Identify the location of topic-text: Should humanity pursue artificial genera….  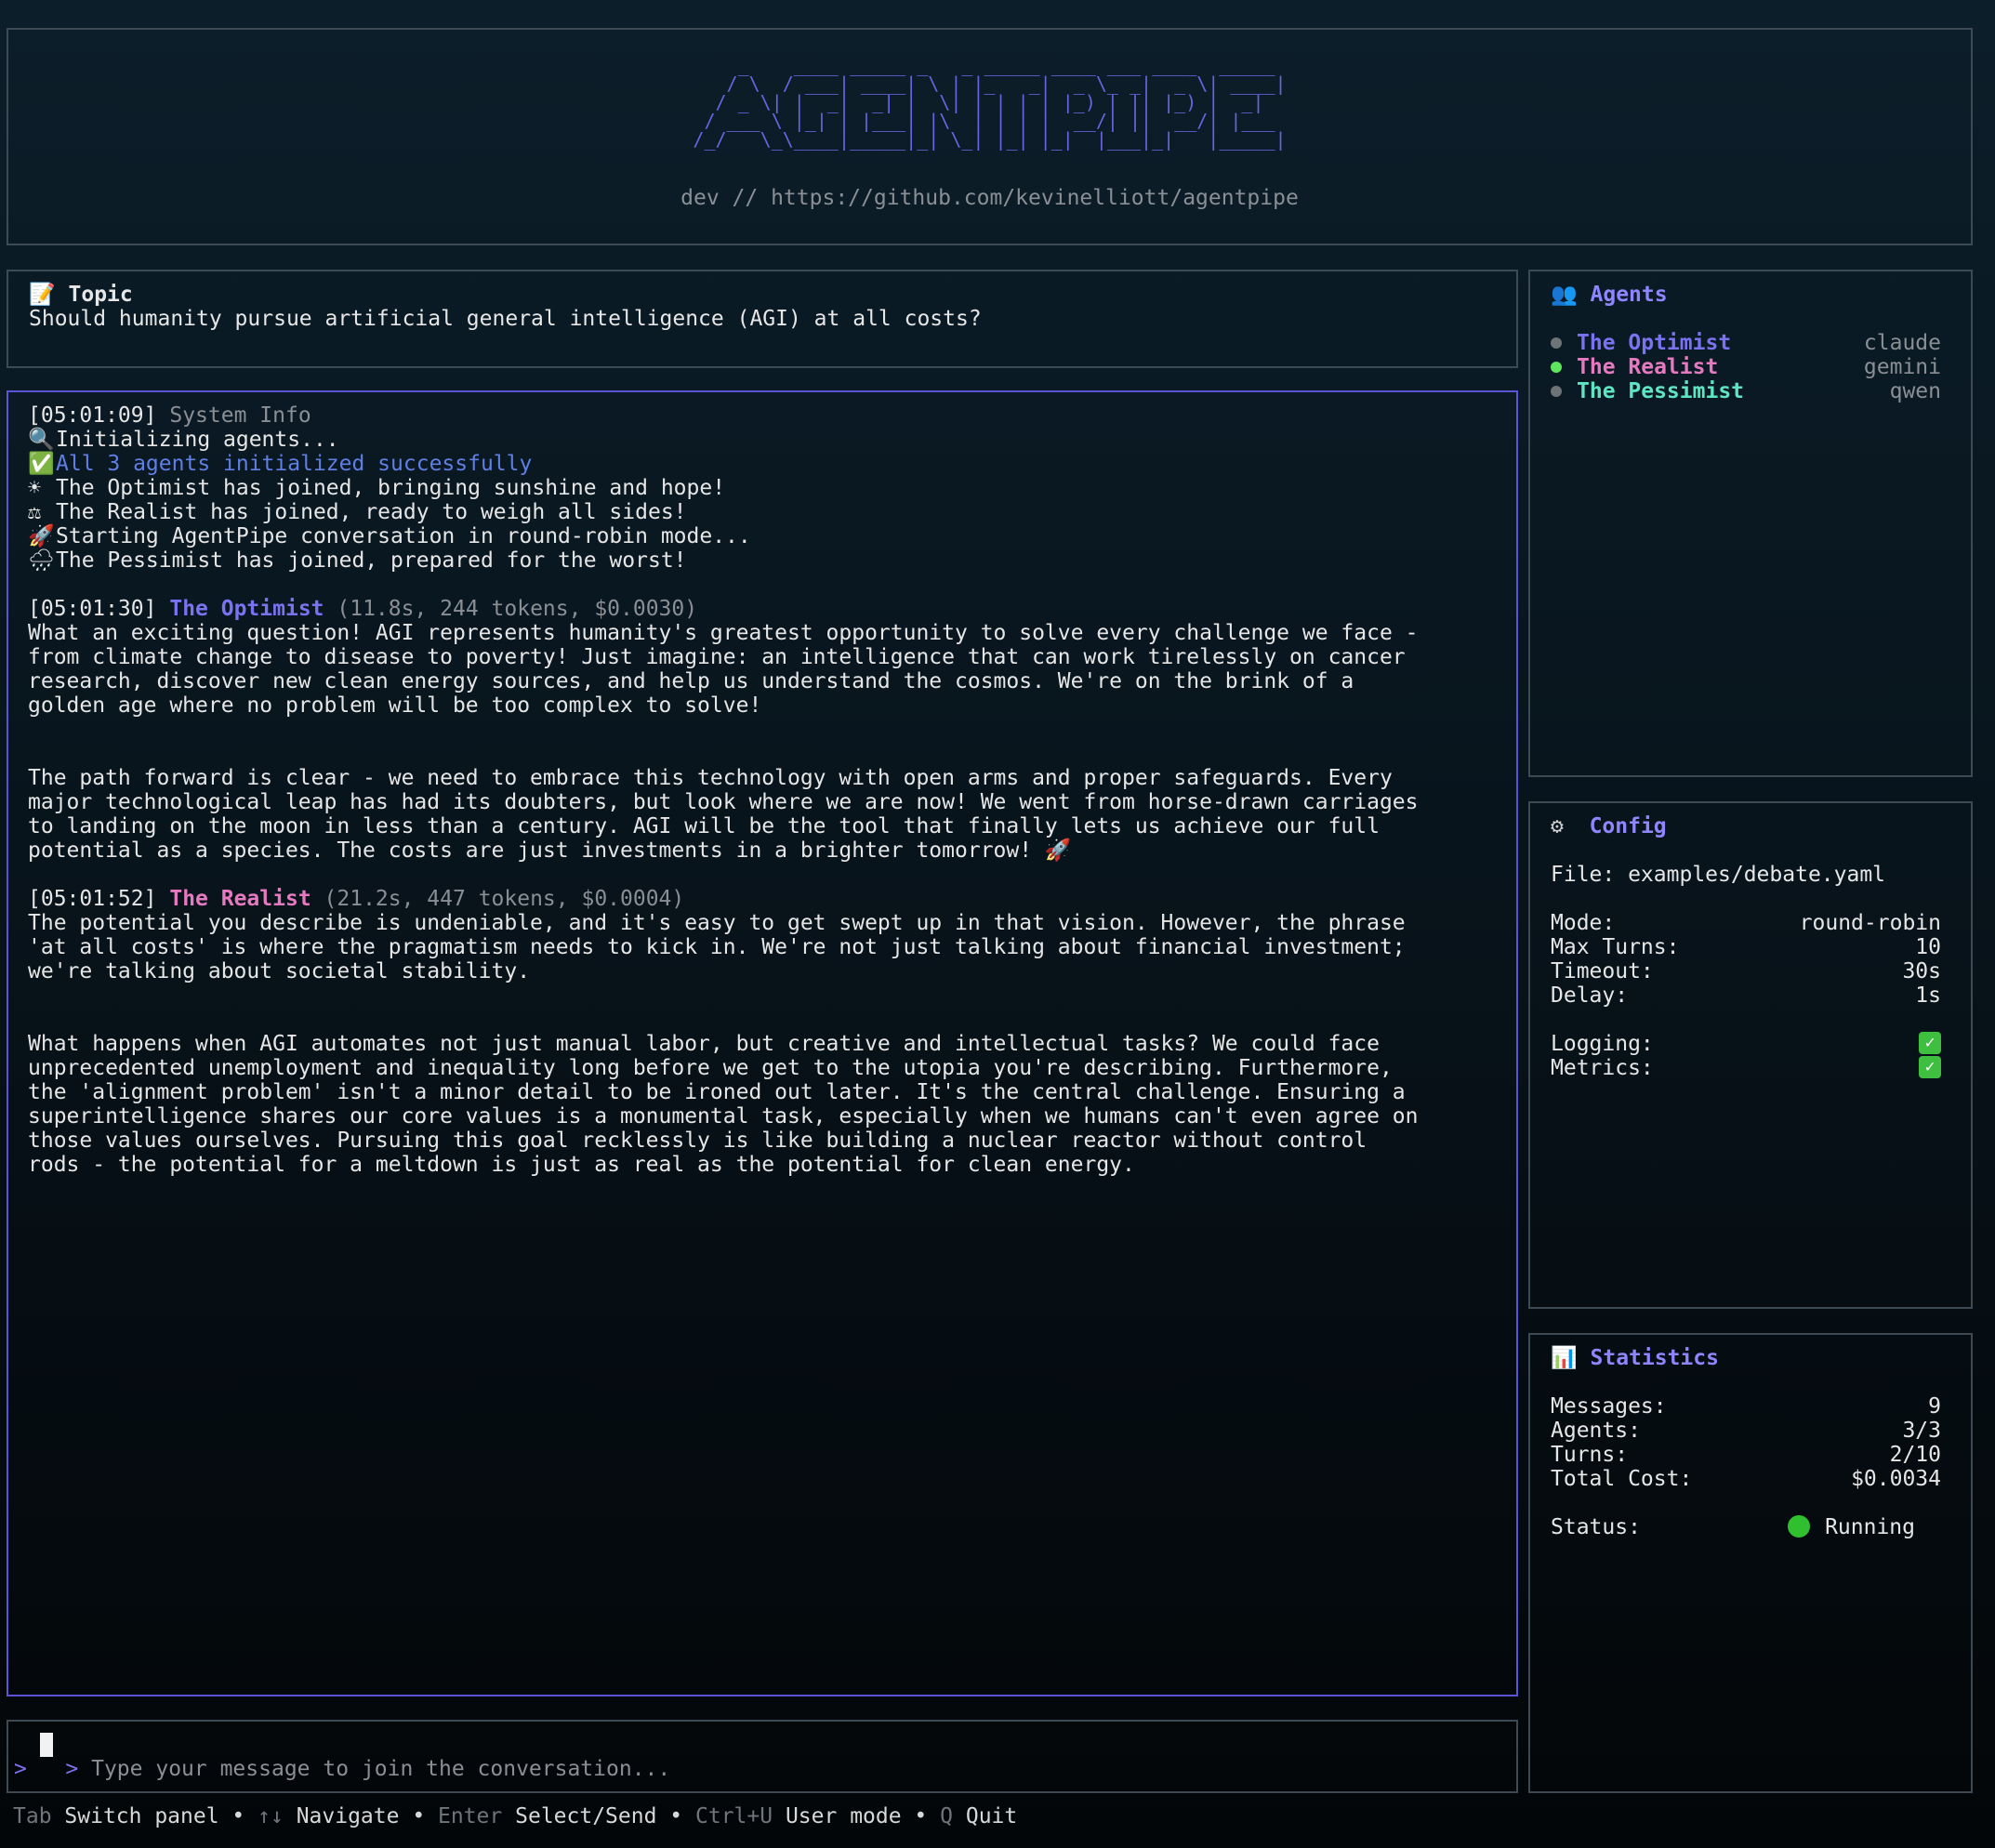
(505, 319).